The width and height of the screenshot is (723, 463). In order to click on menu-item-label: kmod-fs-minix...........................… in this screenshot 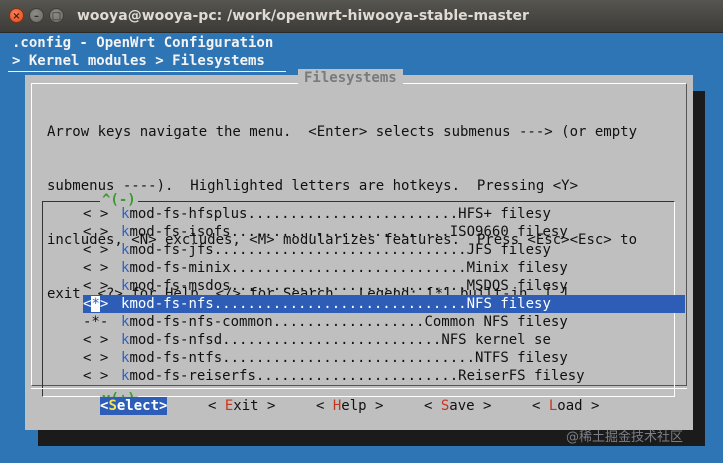, I will do `click(344, 268)`.